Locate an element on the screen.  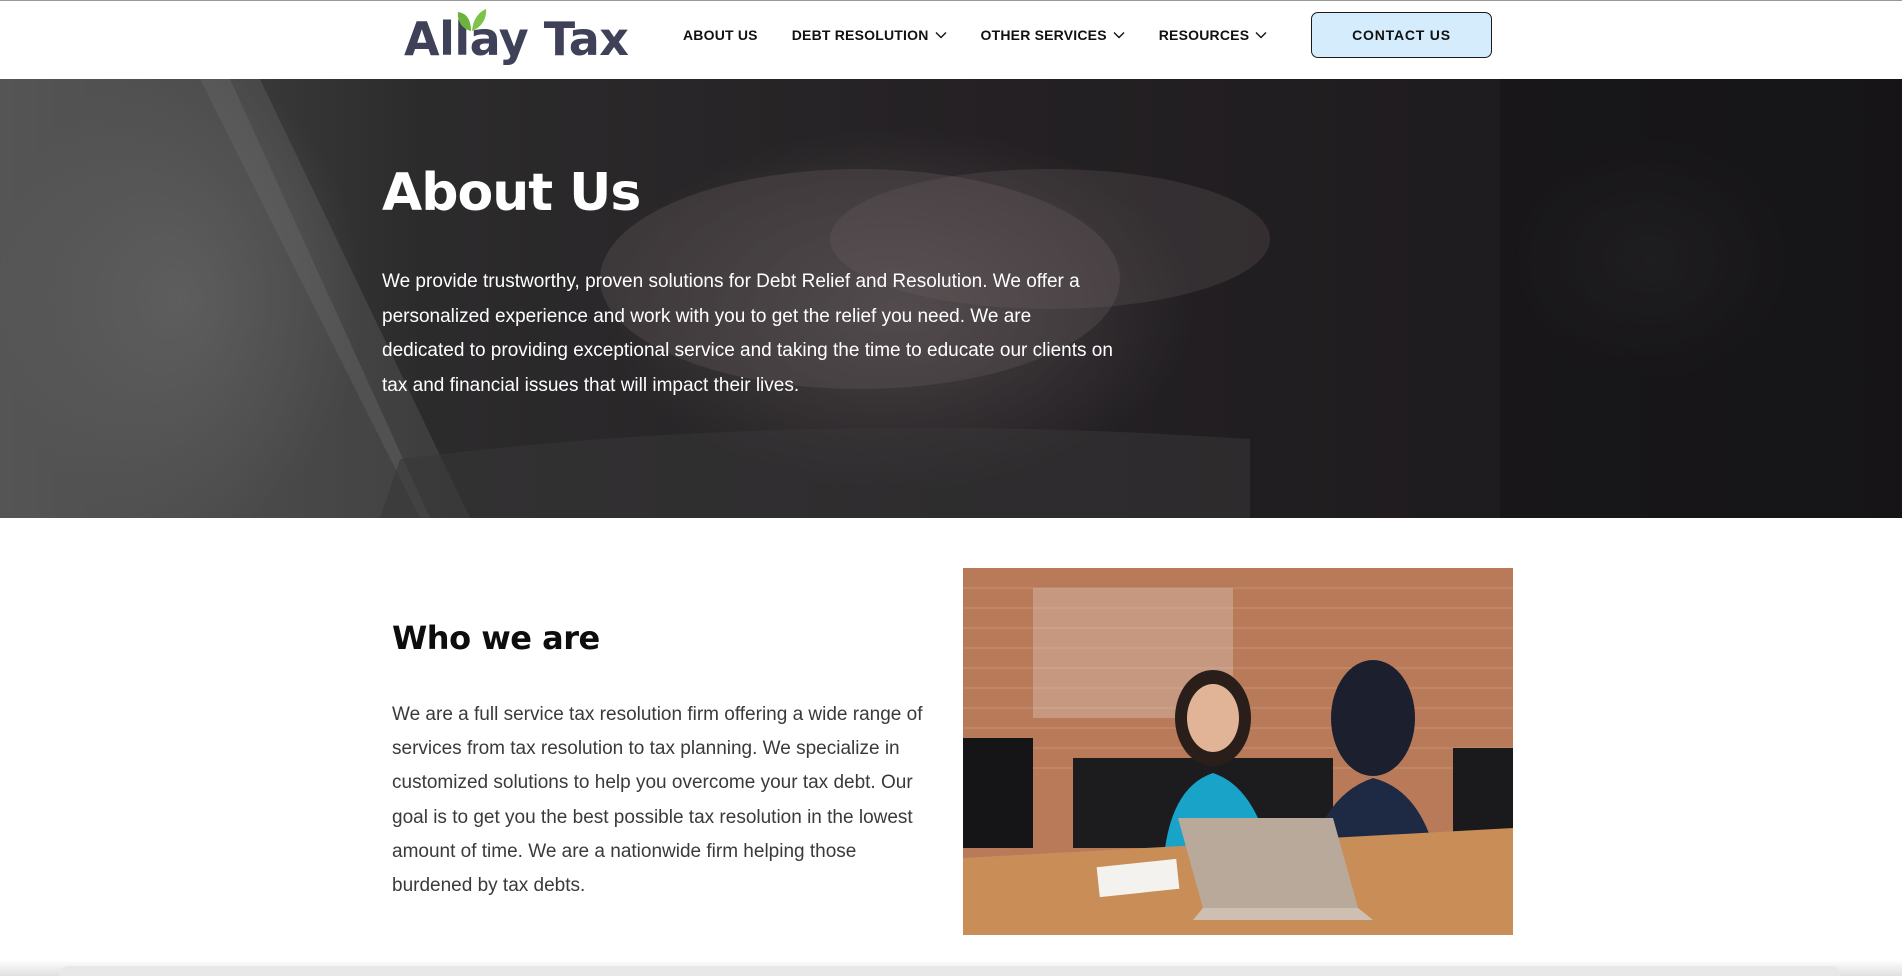
office-meeting-image is located at coordinates (1238, 751).